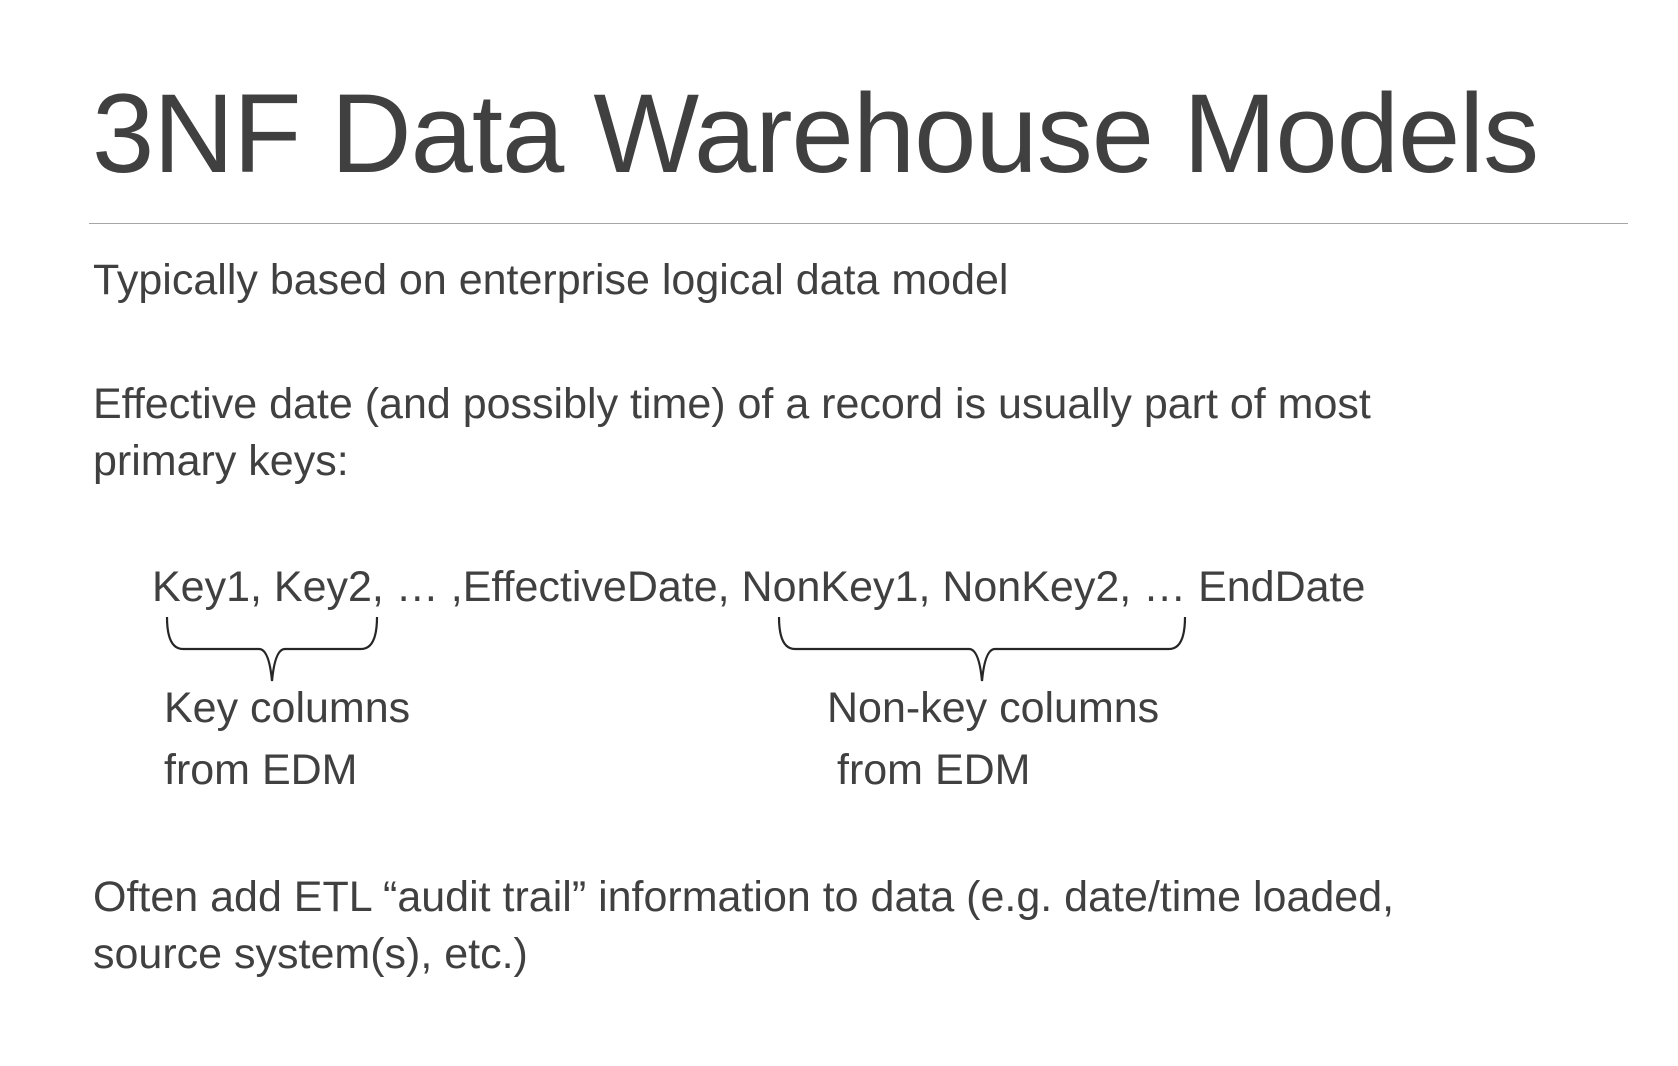 The image size is (1678, 1066). What do you see at coordinates (221, 461) in the screenshot?
I see `bullet-effective-date-line2: primary keys:` at bounding box center [221, 461].